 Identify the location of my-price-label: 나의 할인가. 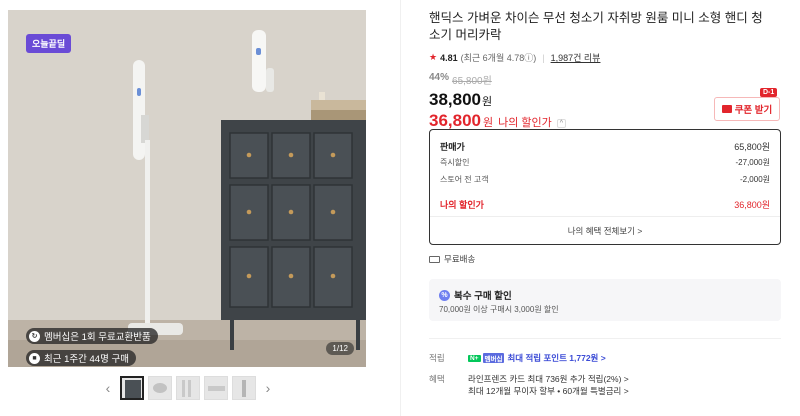
(525, 123).